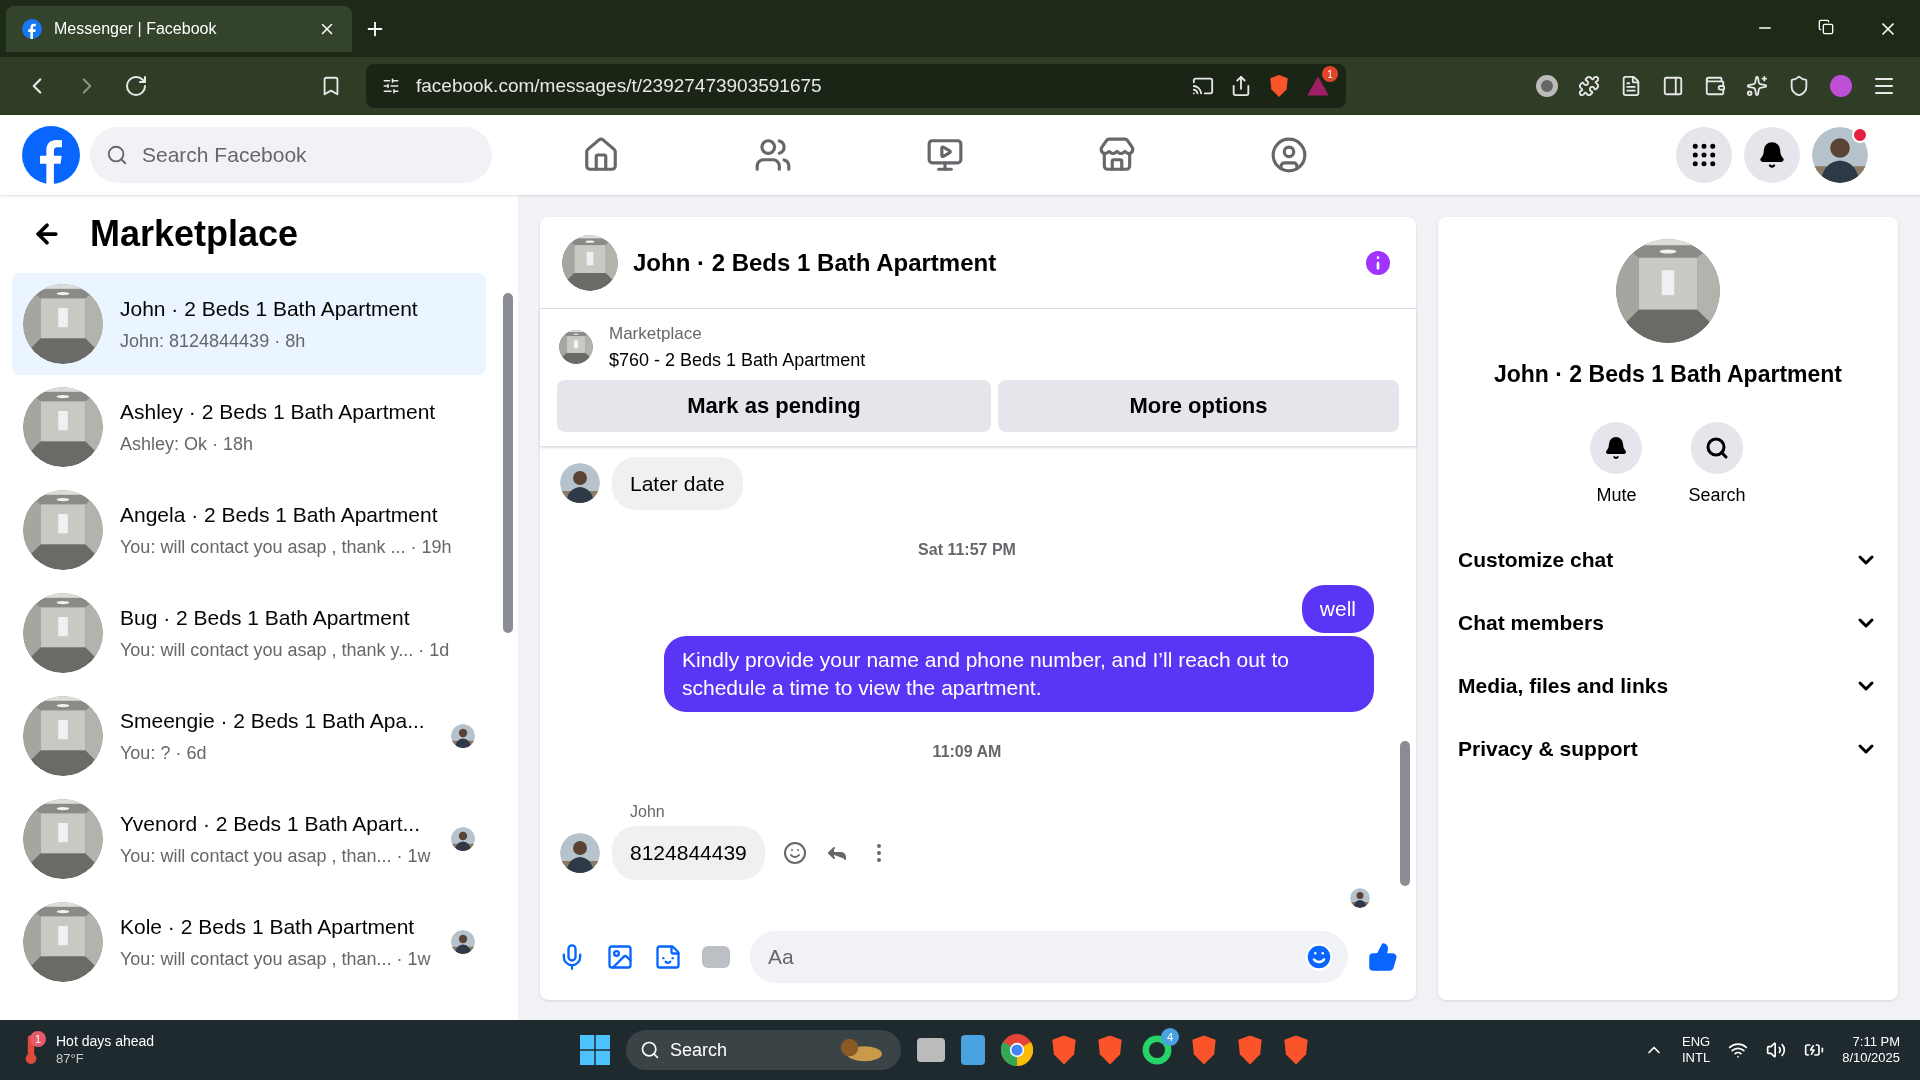  Describe the element at coordinates (70, 1058) in the screenshot. I see `temperature: 87°F` at that location.